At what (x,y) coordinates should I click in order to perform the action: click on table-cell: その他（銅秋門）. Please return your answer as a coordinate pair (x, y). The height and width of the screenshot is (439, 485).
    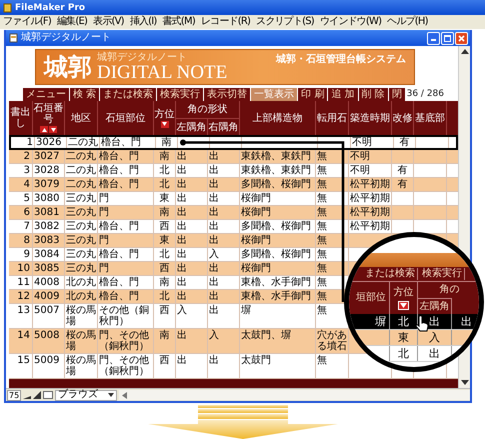
    Looking at the image, I should click on (126, 316).